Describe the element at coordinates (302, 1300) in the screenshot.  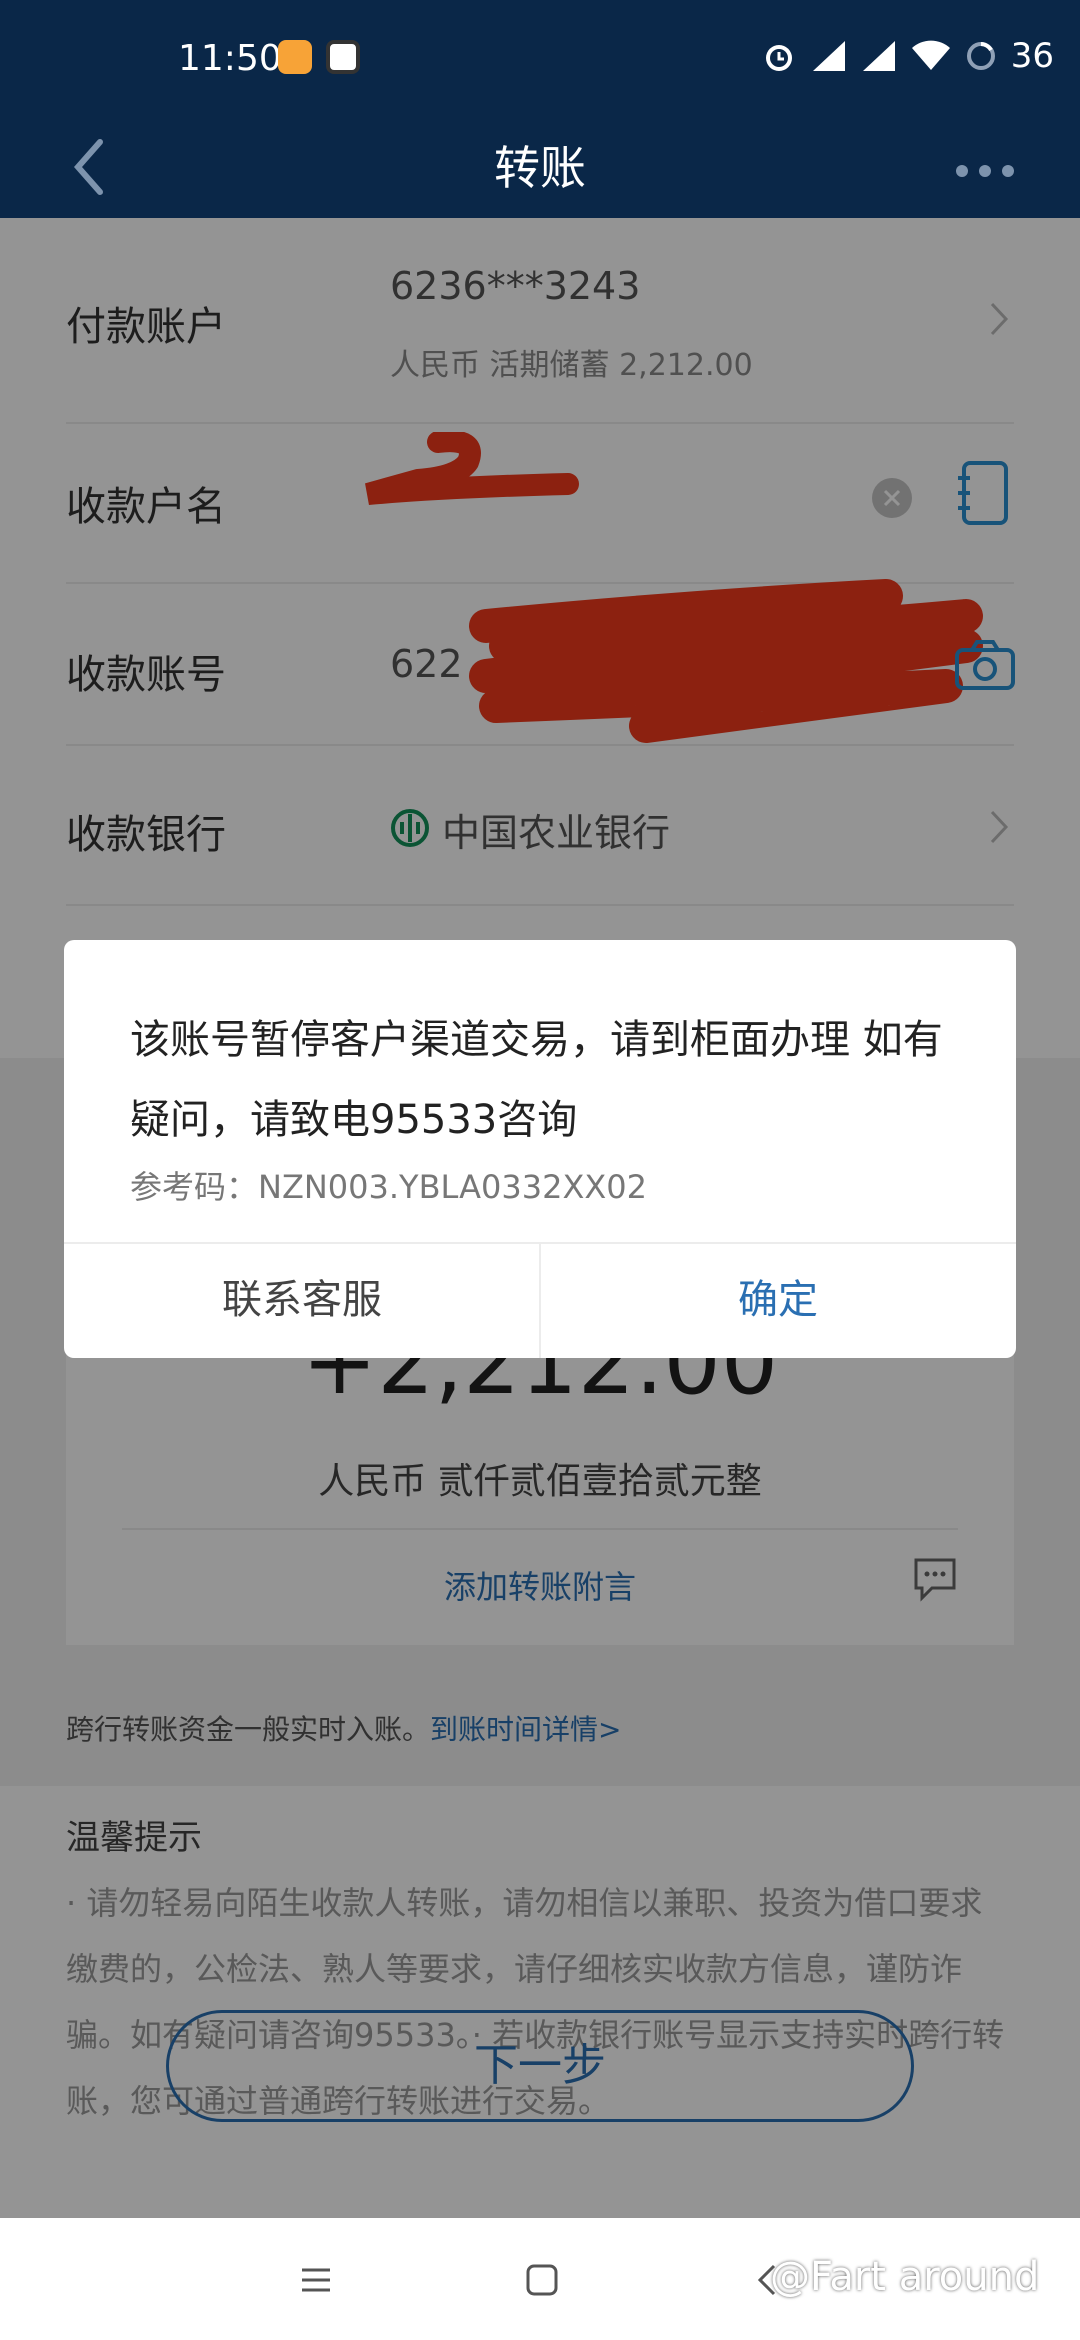
I see `contact-service-button: 联系客服` at that location.